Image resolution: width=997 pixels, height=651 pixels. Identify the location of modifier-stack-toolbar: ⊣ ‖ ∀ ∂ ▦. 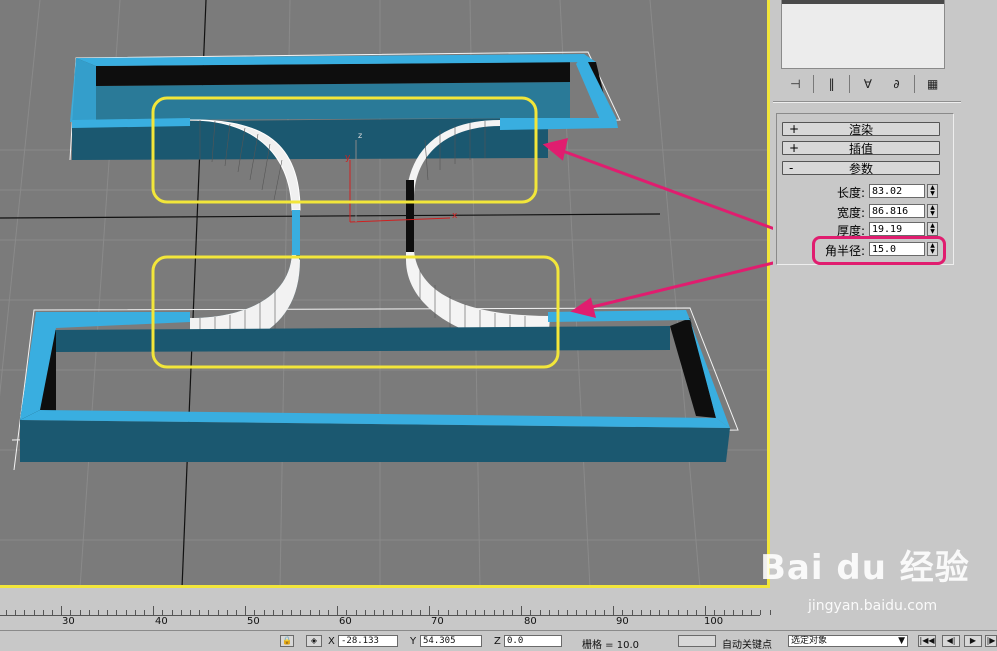
(864, 84).